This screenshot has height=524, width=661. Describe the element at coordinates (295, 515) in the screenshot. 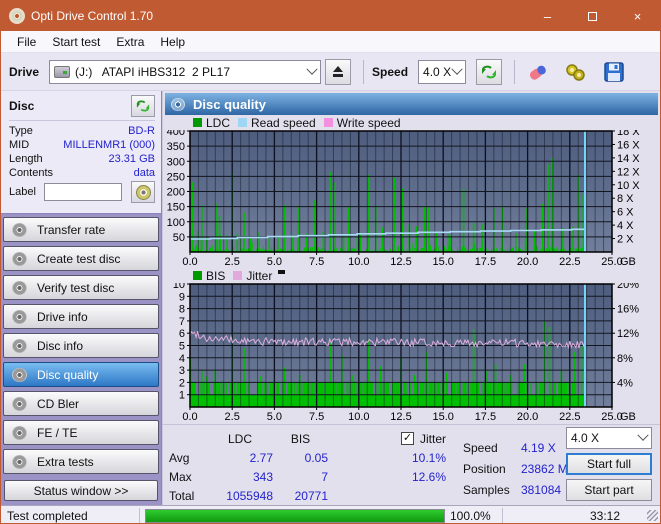

I see `progress-fill` at that location.